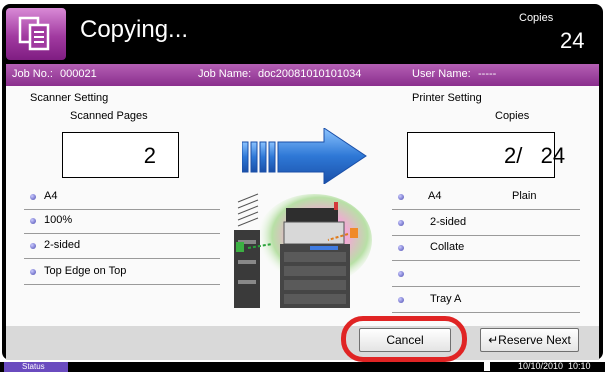  I want to click on scanner-setting-row: Top Edge on Top, so click(122, 272).